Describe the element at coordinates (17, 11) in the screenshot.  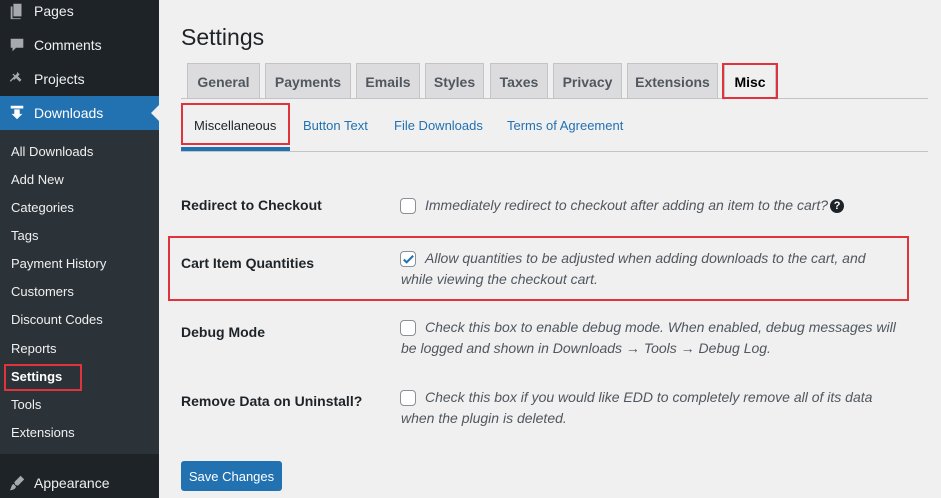
I see `pages-icon` at that location.